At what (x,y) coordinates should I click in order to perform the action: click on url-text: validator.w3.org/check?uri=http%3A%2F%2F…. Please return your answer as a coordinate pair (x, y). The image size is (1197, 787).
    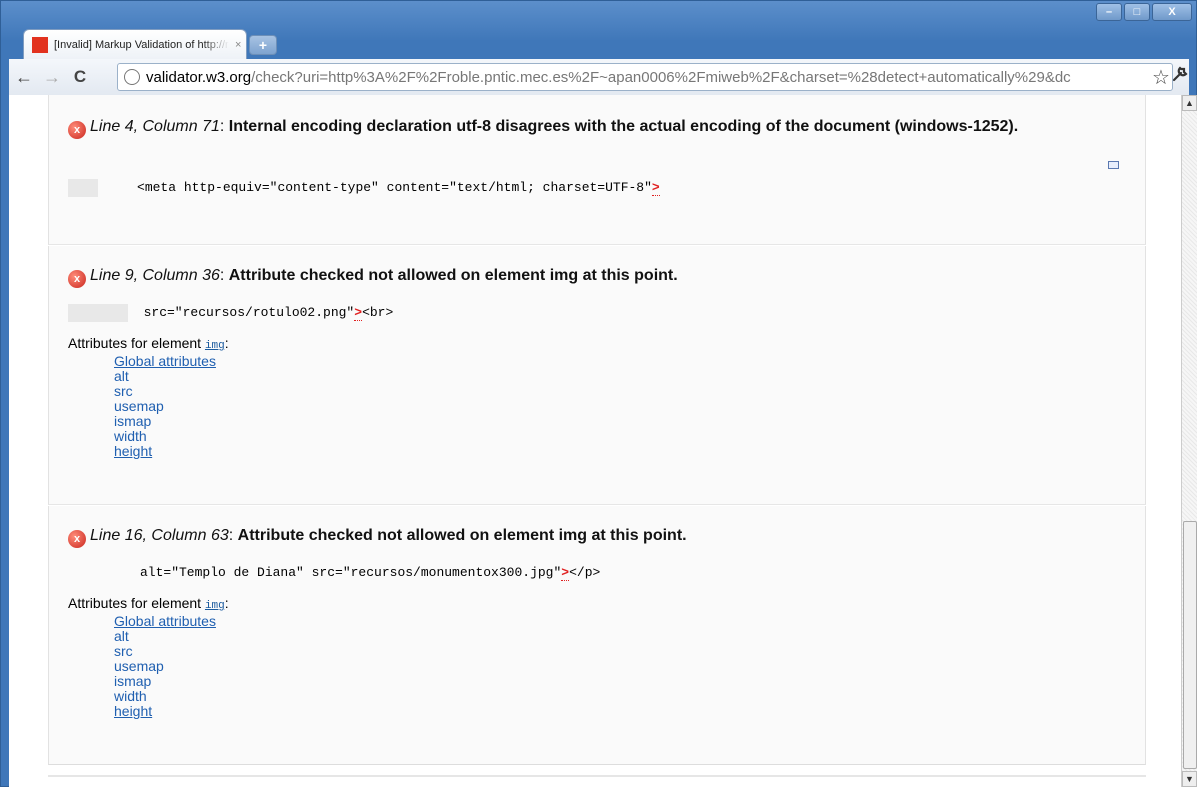
    Looking at the image, I should click on (648, 77).